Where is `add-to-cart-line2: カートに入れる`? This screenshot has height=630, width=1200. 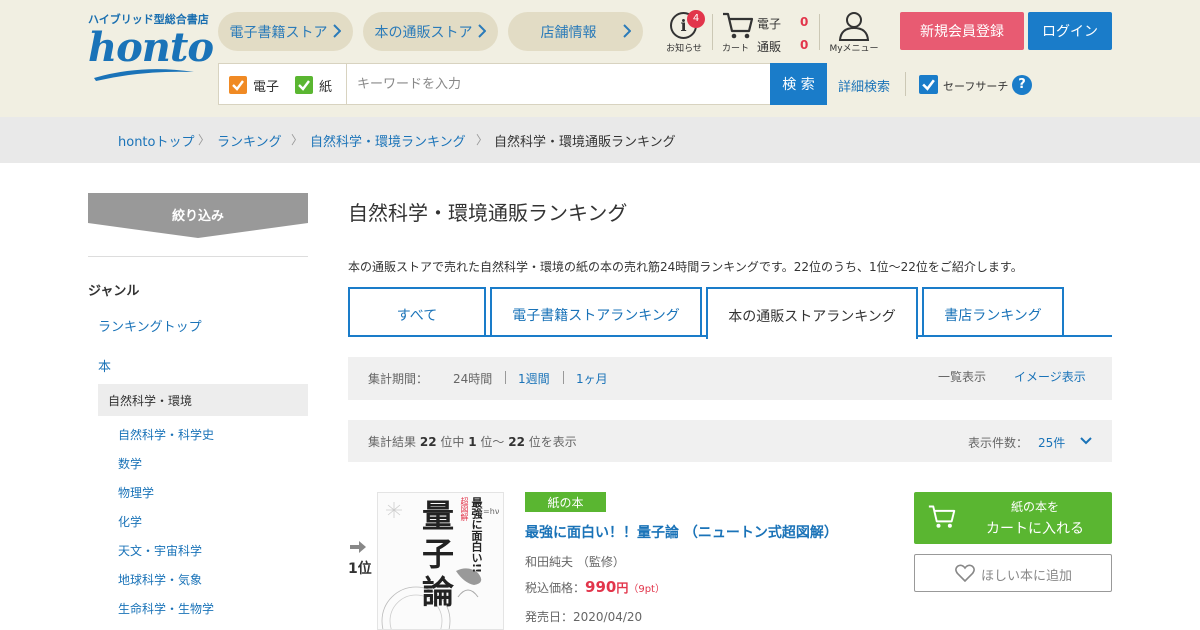
add-to-cart-line2: カートに入れる is located at coordinates (1035, 529).